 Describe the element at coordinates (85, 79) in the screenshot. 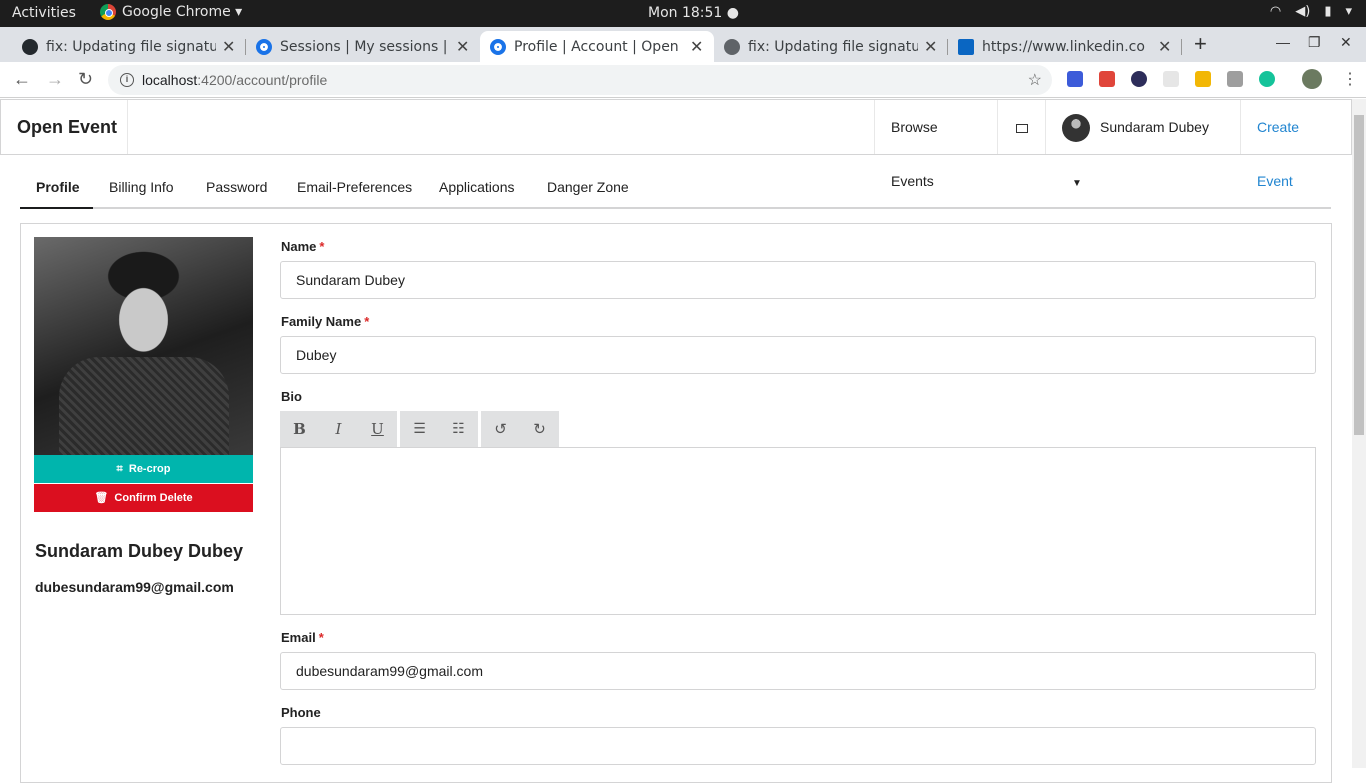

I see `reload-icon: ↻` at that location.